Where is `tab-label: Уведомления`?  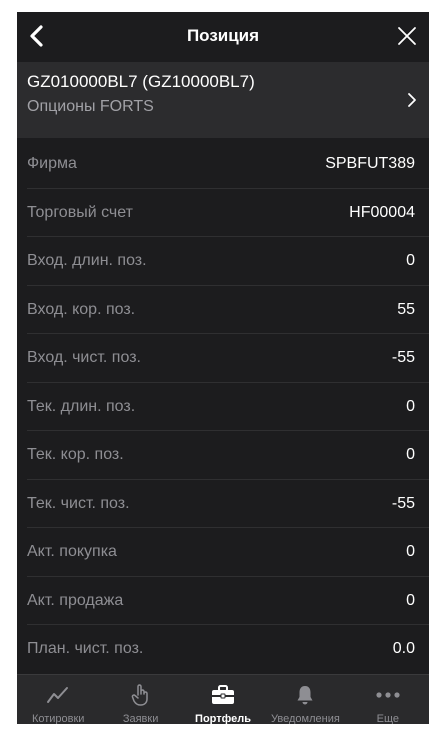
tab-label: Уведомления is located at coordinates (305, 718).